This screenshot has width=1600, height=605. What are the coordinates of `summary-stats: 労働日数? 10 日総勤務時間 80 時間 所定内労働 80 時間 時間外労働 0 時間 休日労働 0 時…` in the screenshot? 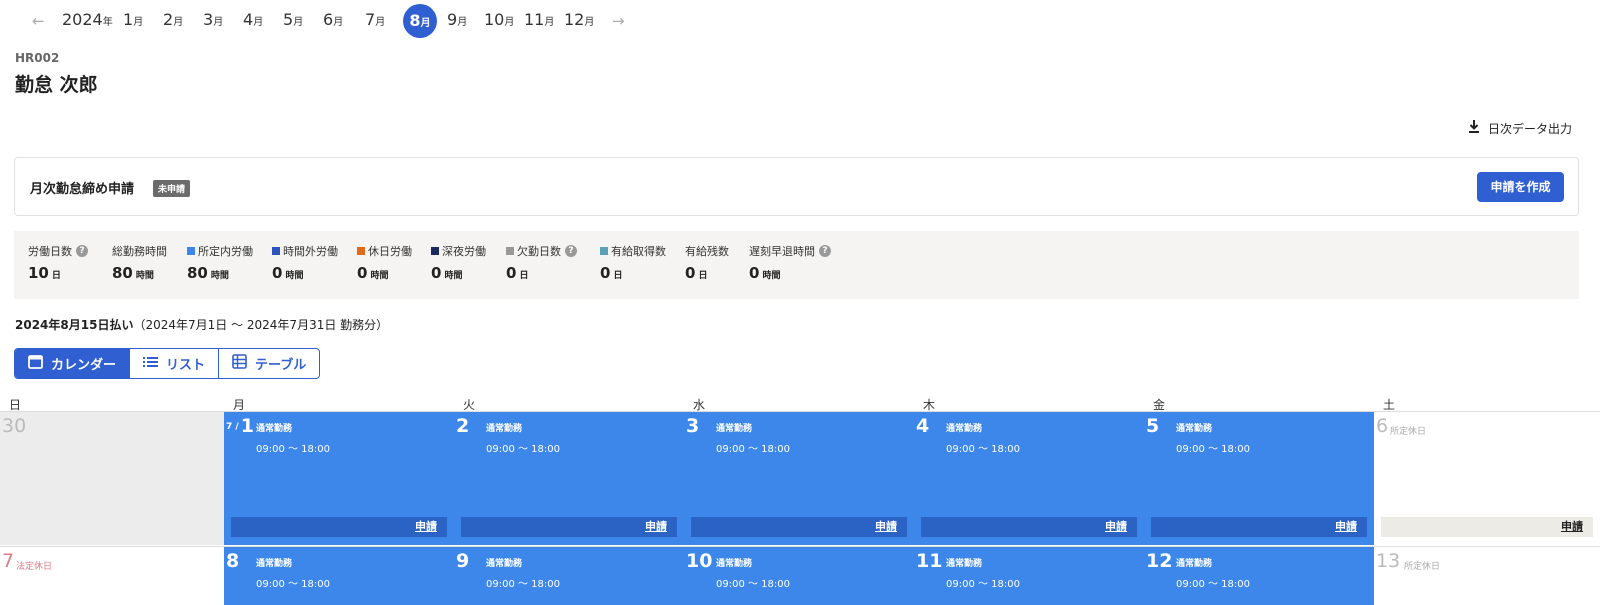 It's located at (796, 265).